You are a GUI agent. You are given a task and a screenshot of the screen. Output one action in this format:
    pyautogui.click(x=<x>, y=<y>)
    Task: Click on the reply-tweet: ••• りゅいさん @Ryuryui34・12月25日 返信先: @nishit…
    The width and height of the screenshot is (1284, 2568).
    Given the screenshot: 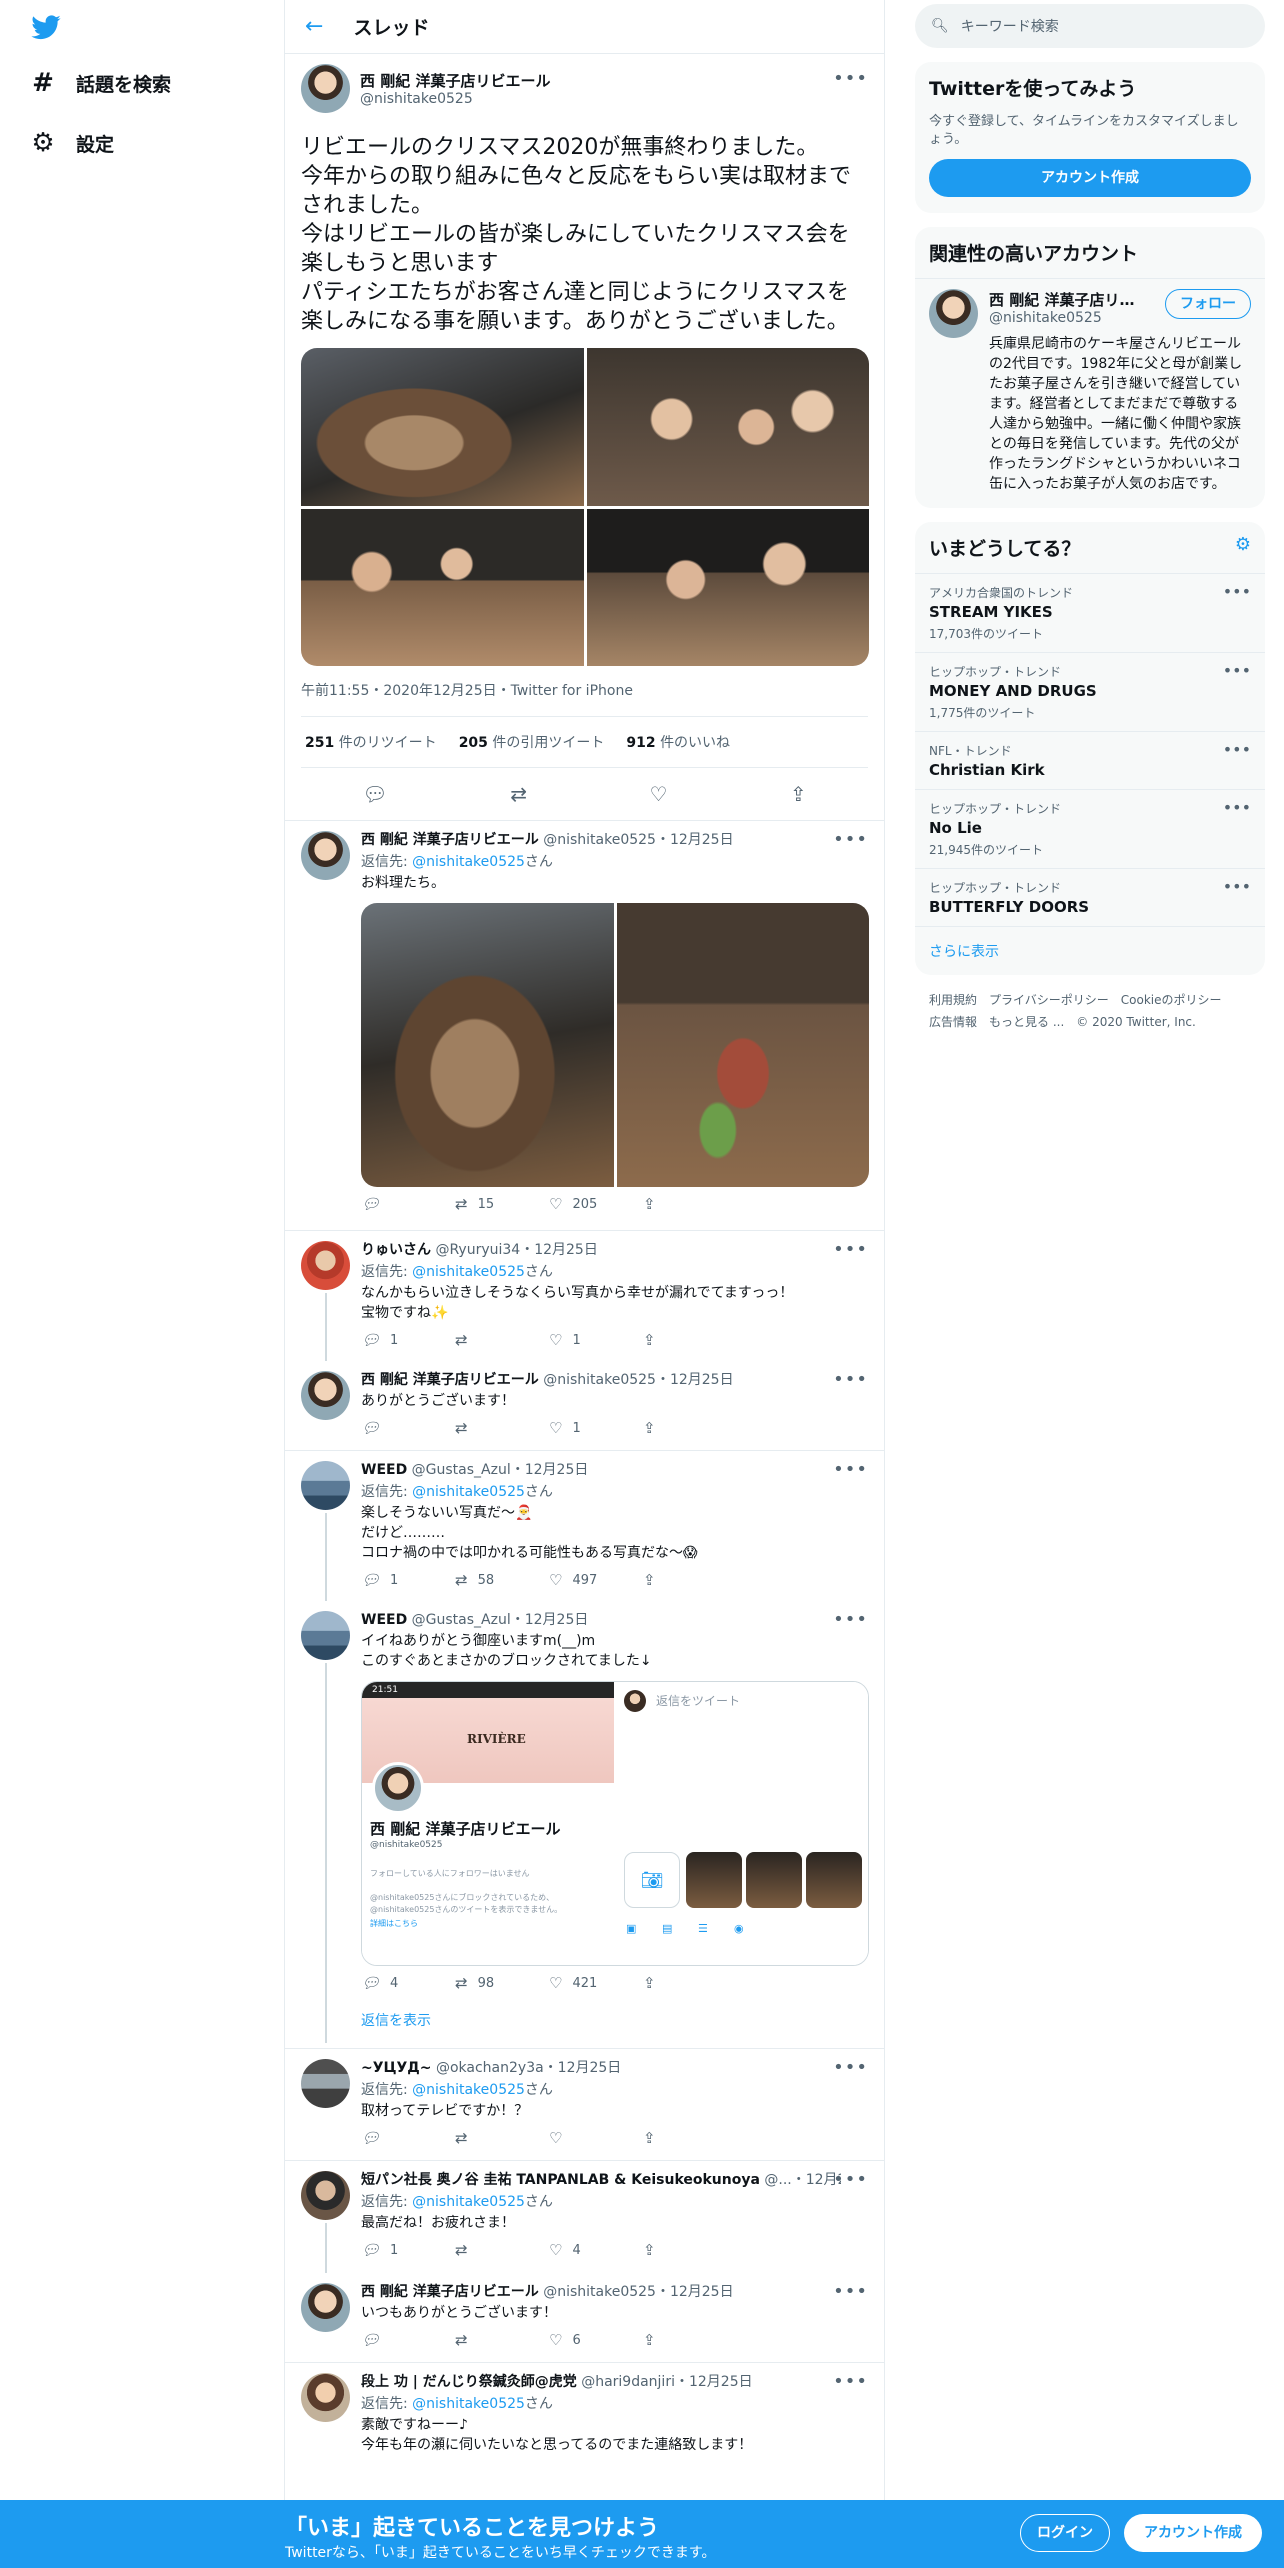 What is the action you would take?
    pyautogui.click(x=584, y=1296)
    